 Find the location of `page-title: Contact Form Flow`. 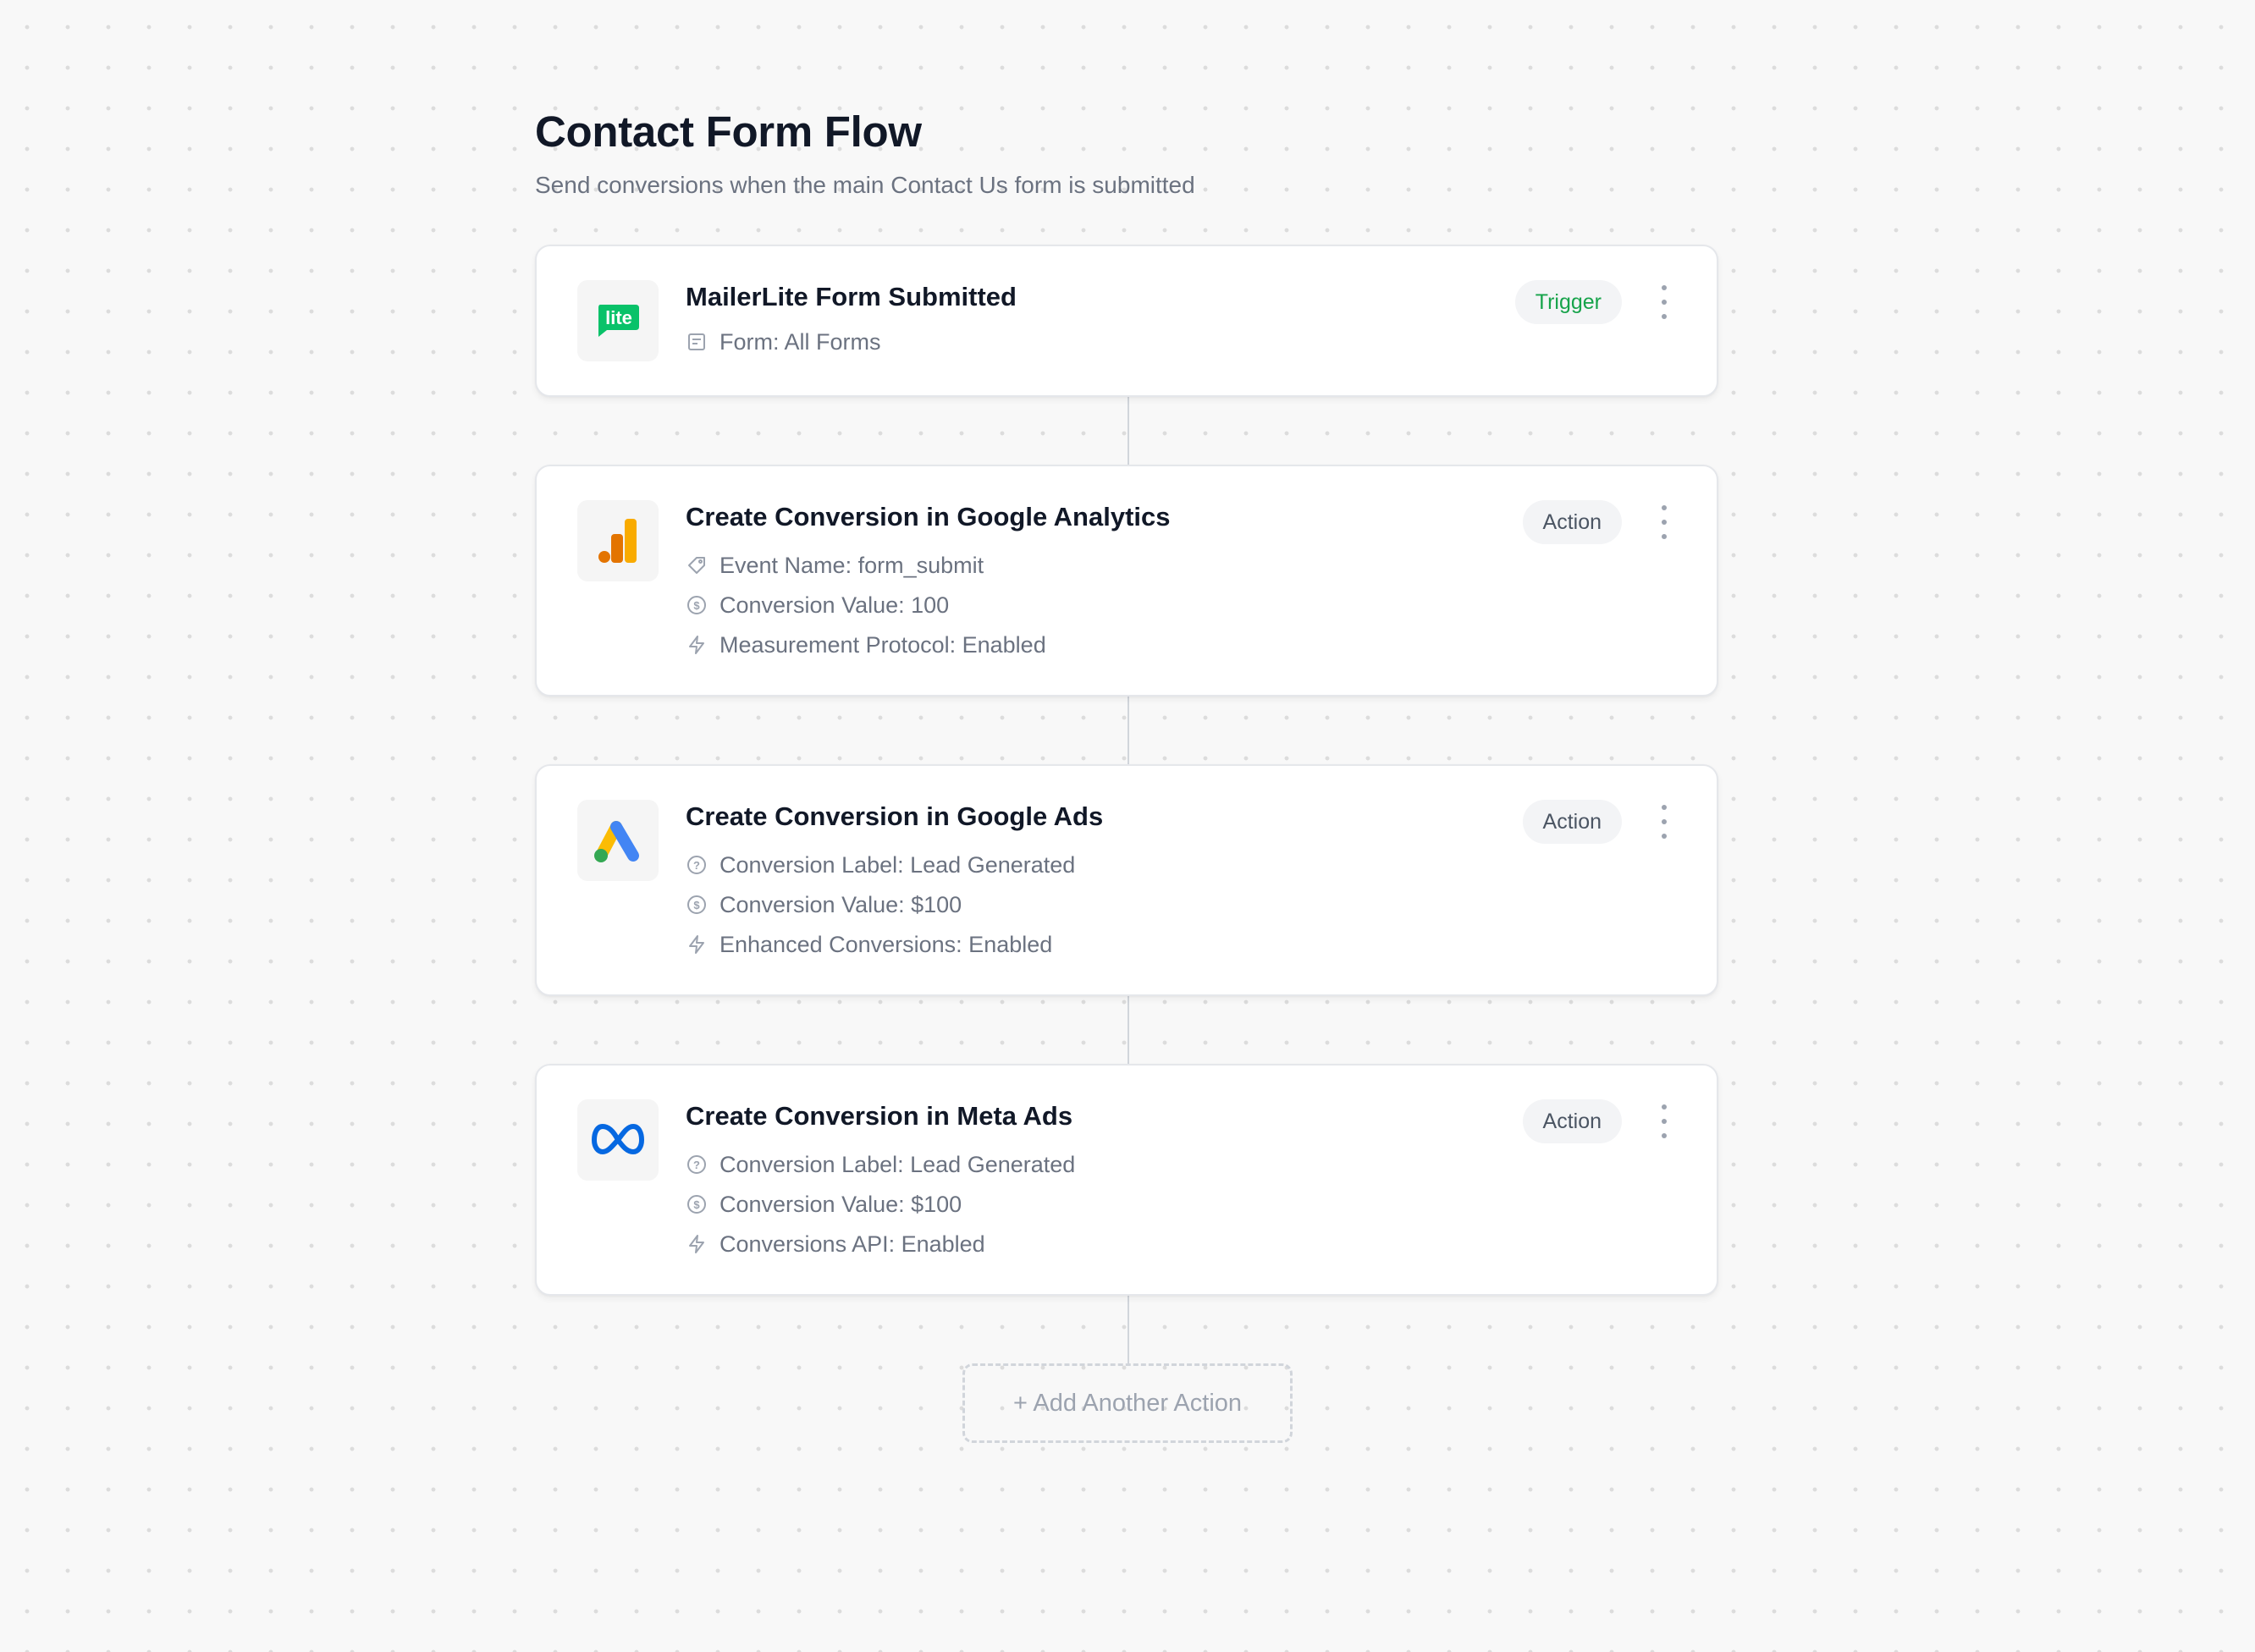

page-title: Contact Form Flow is located at coordinates (728, 131).